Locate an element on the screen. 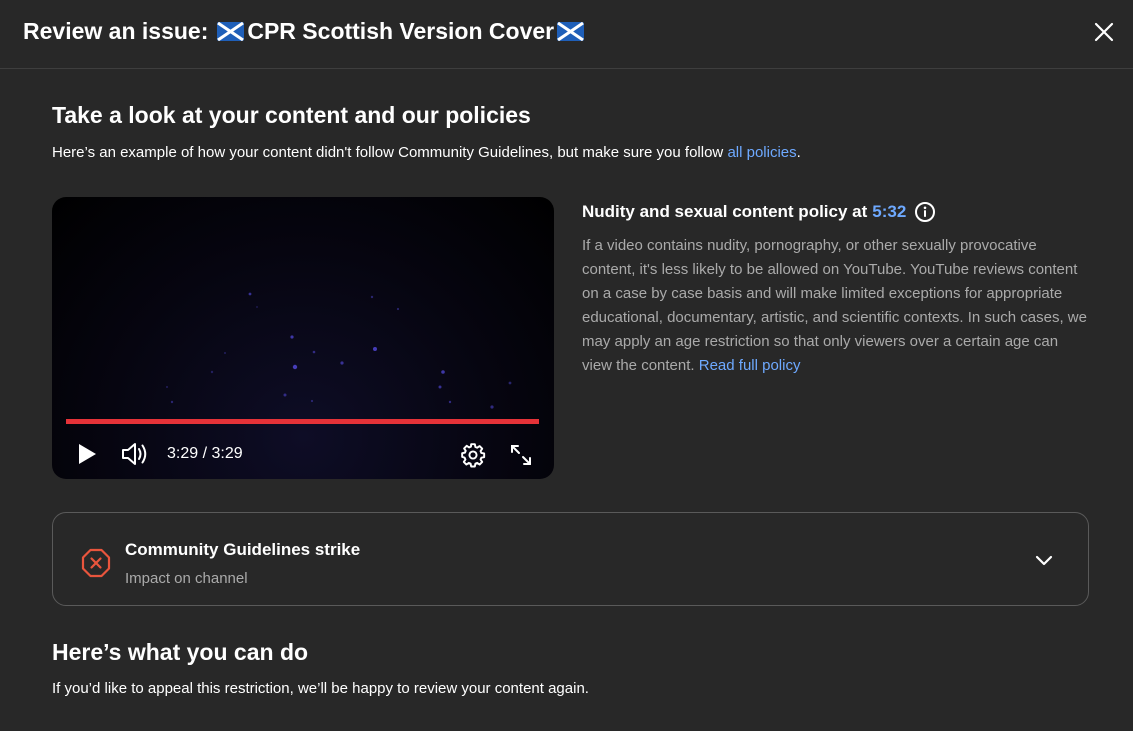 Image resolution: width=1133 pixels, height=731 pixels. close-button is located at coordinates (1104, 32).